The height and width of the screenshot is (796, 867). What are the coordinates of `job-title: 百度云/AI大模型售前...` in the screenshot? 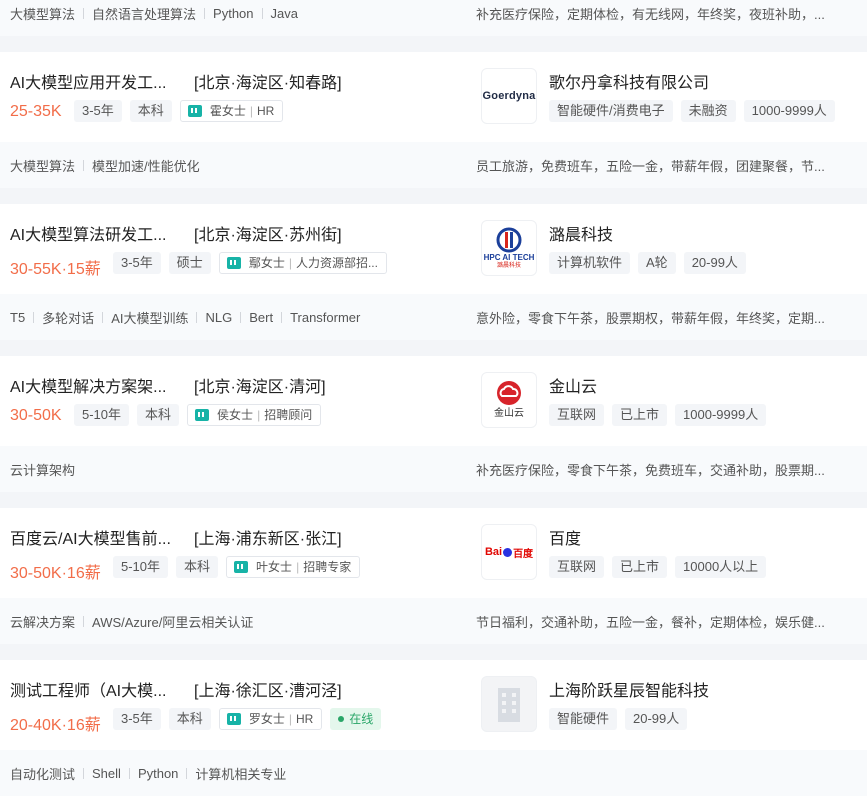 It's located at (95, 537).